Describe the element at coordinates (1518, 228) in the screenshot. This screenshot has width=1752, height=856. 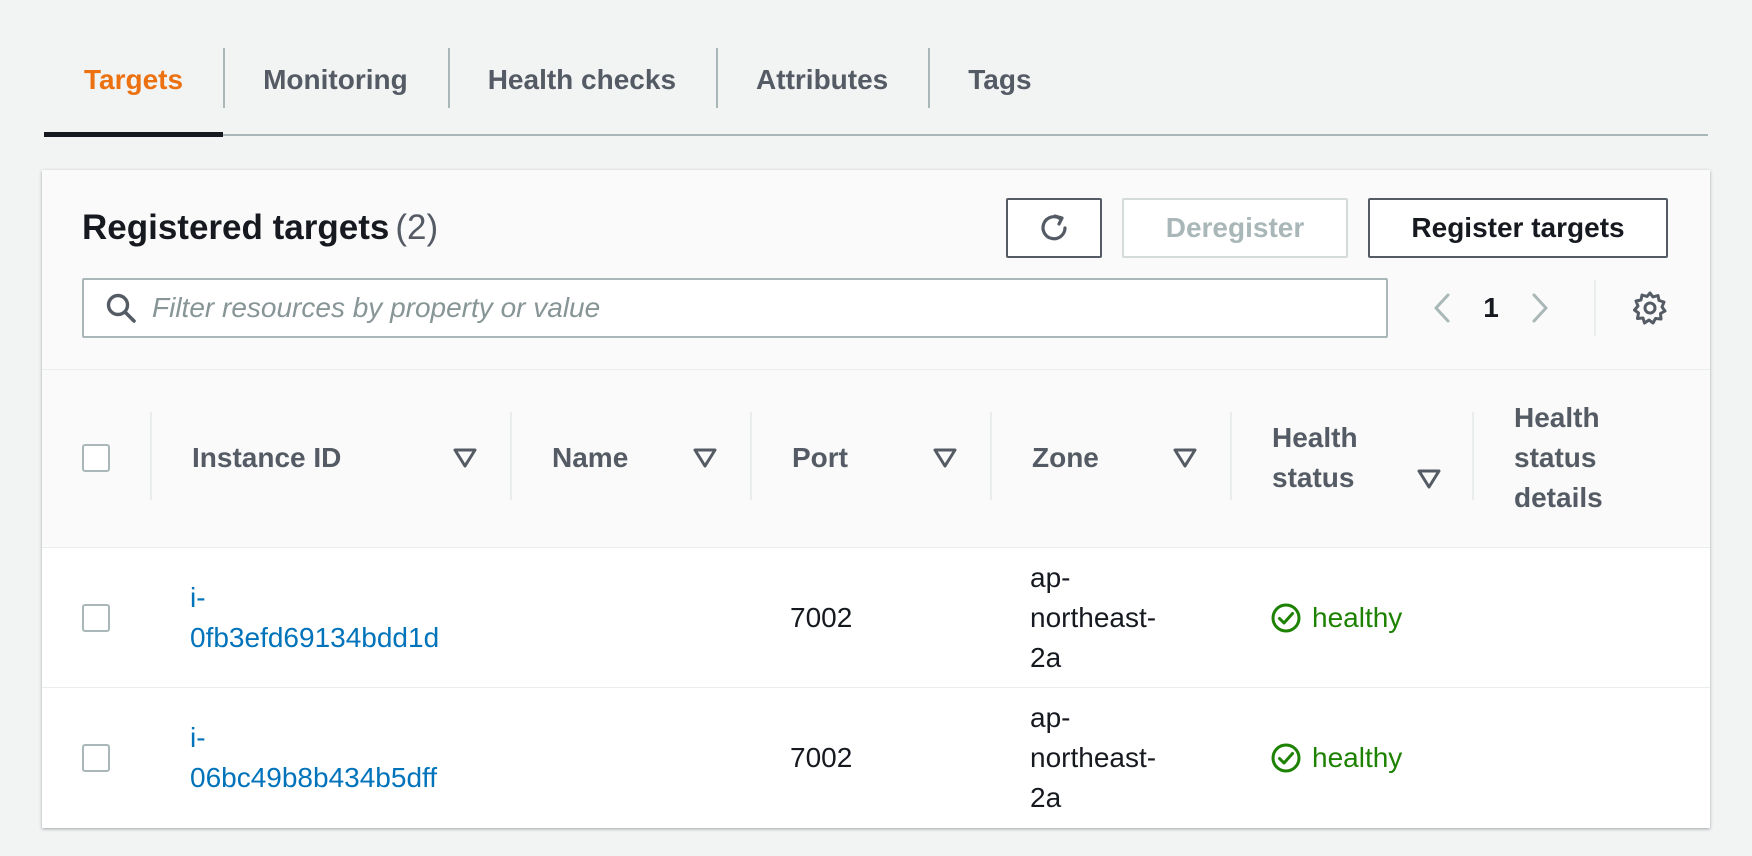
I see `register-targets-button: Register targets` at that location.